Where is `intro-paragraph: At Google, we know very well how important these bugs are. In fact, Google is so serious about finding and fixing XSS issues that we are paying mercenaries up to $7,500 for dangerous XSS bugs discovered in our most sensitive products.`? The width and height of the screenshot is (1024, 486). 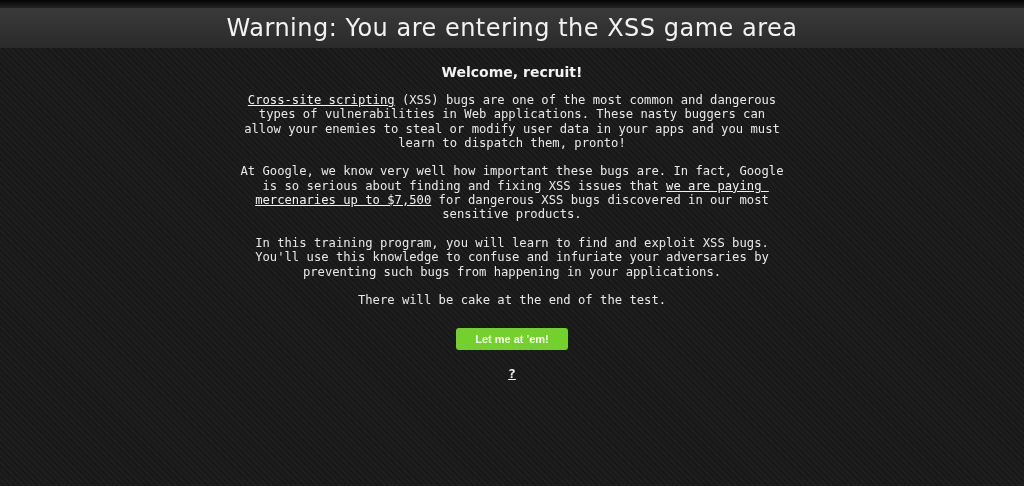
intro-paragraph: At Google, we know very well how important these bugs are. In fact, Google is so serious about finding and fixing XSS issues that we are paying mercenaries up to $7,500 for dangerous XSS bugs discovered in our most sensitive products. is located at coordinates (512, 193).